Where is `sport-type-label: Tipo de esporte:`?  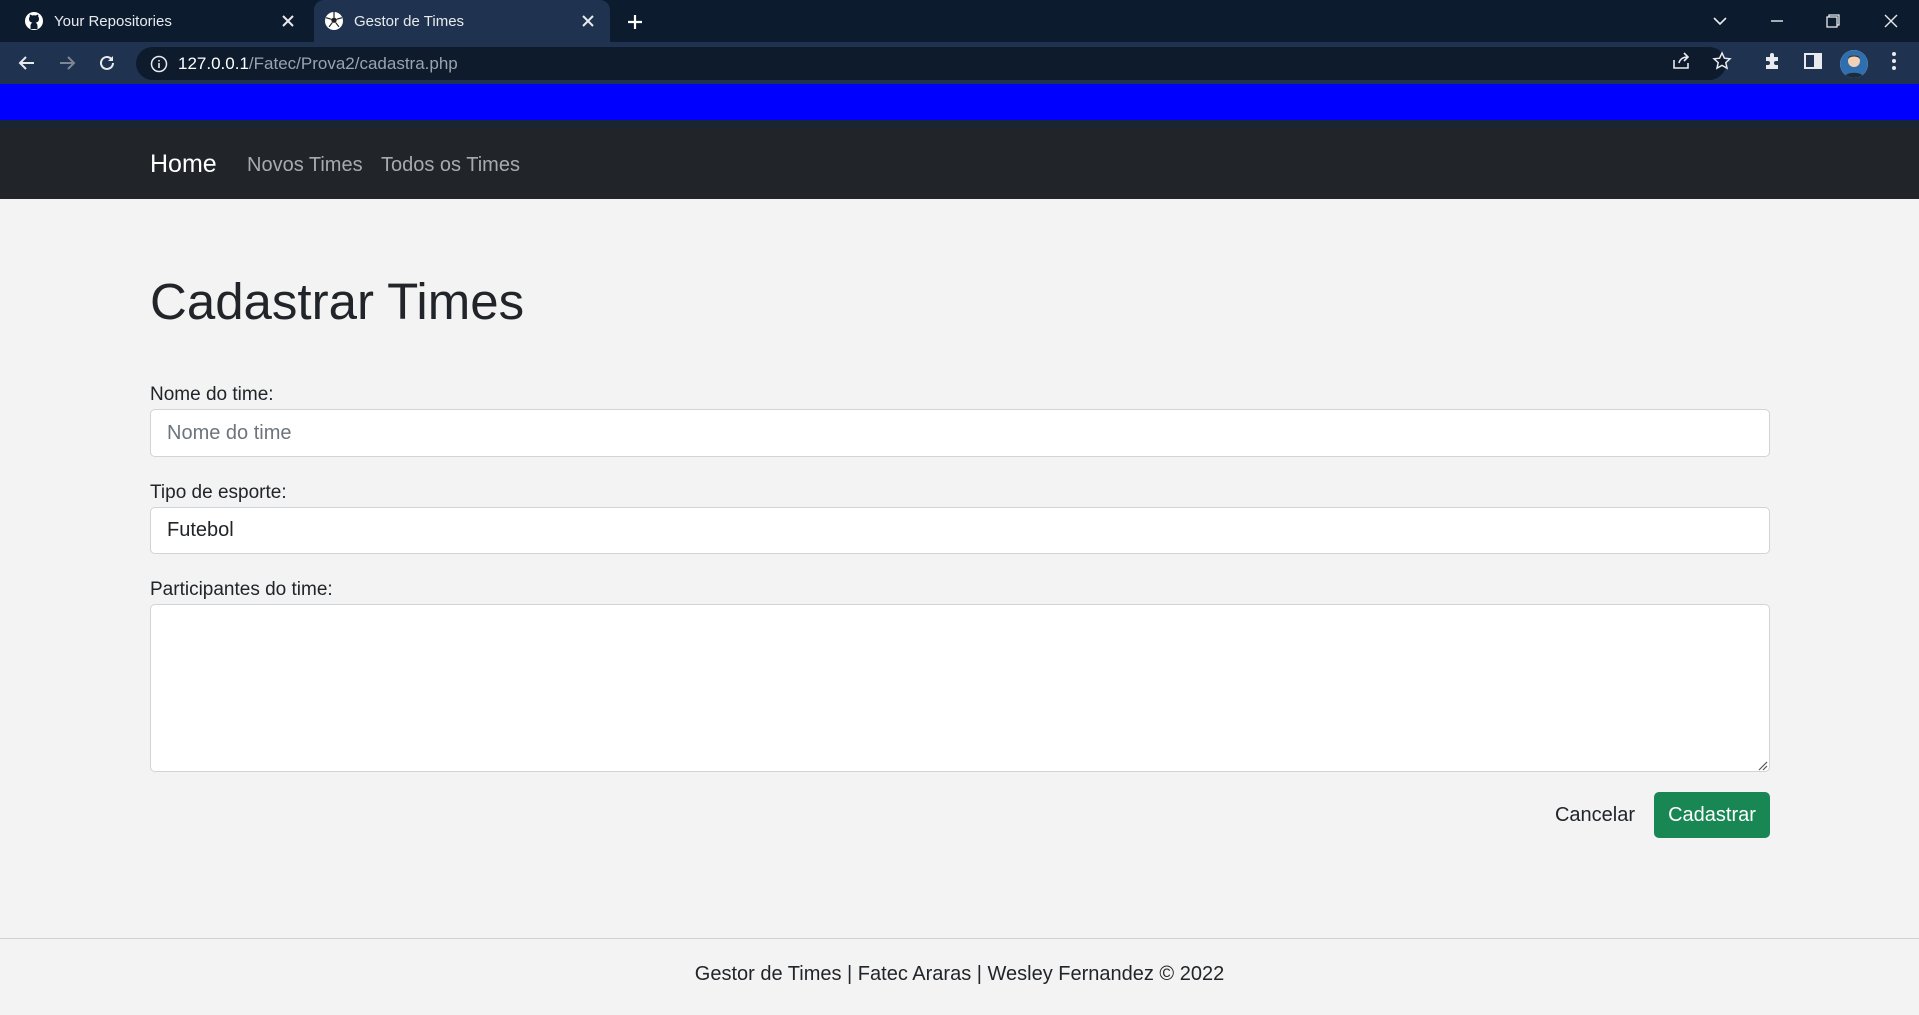
sport-type-label: Tipo de esporte: is located at coordinates (218, 492).